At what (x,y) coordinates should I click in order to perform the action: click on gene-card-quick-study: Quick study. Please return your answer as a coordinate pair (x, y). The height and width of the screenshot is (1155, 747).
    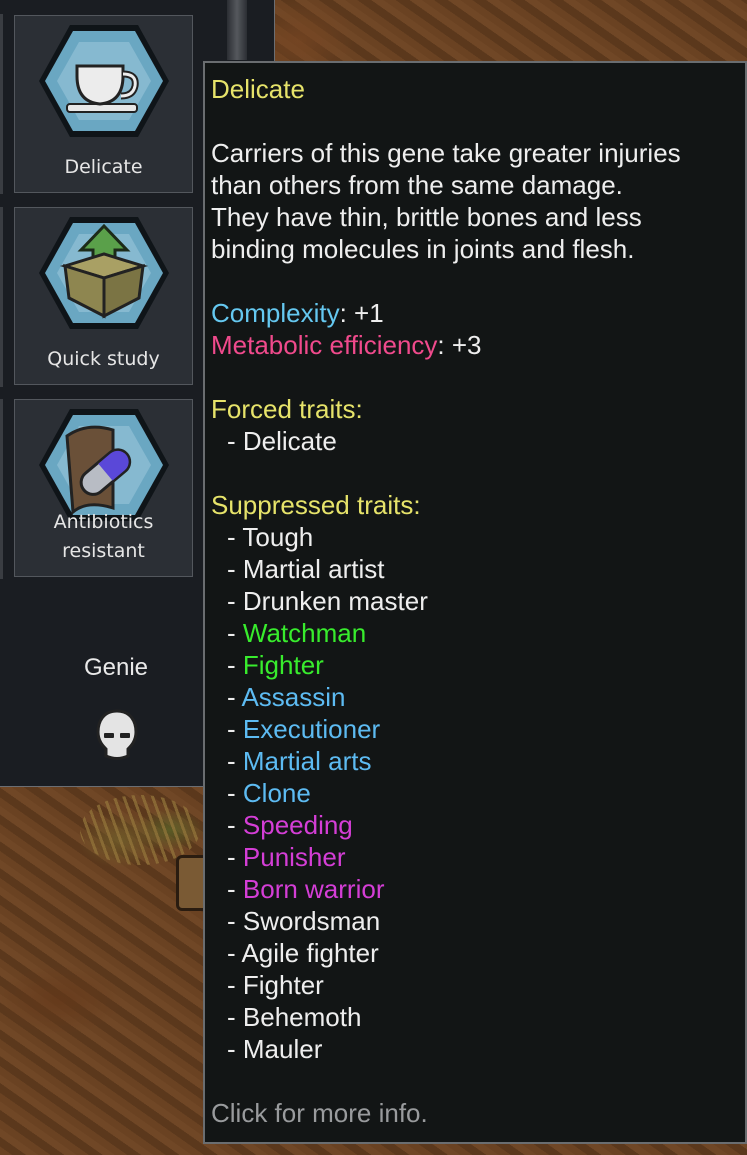
    Looking at the image, I should click on (103, 296).